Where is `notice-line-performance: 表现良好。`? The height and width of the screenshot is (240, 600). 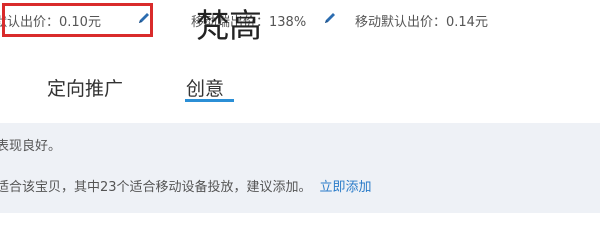 notice-line-performance: 表现良好。 is located at coordinates (31, 146).